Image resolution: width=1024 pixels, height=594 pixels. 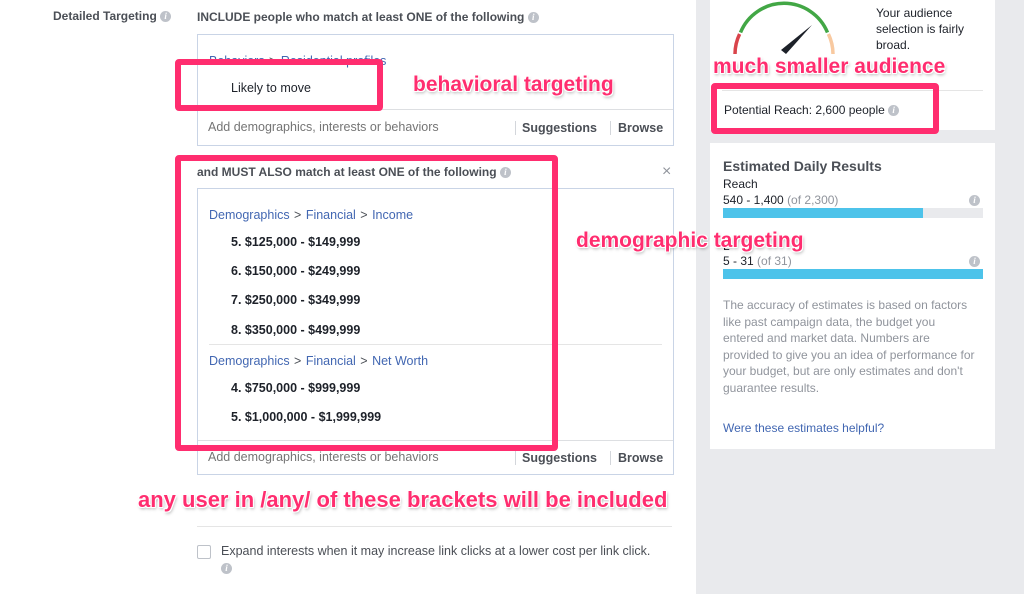 I want to click on detailed-targeting-text: Detailed Targeting, so click(x=105, y=16).